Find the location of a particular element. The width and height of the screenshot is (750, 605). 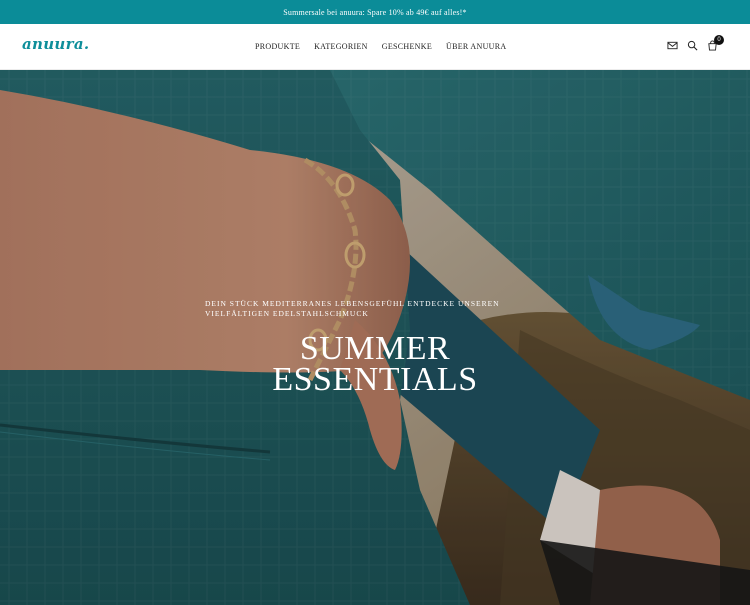

logo: anuura. is located at coordinates (55, 44).